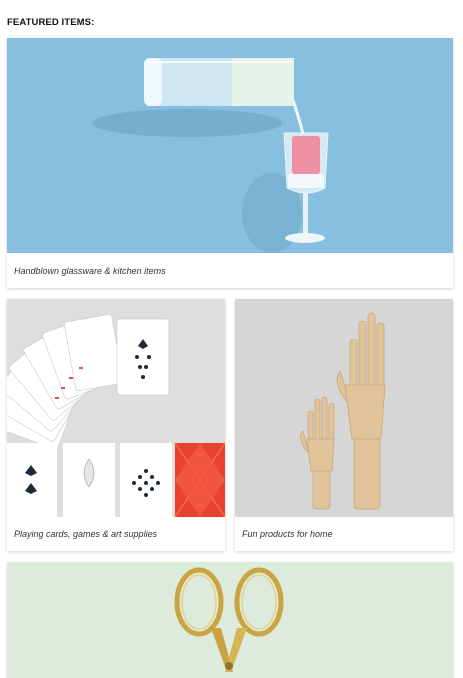 This screenshot has width=463, height=678. What do you see at coordinates (90, 271) in the screenshot?
I see `card-caption: Handblown glassware & kitchen items` at bounding box center [90, 271].